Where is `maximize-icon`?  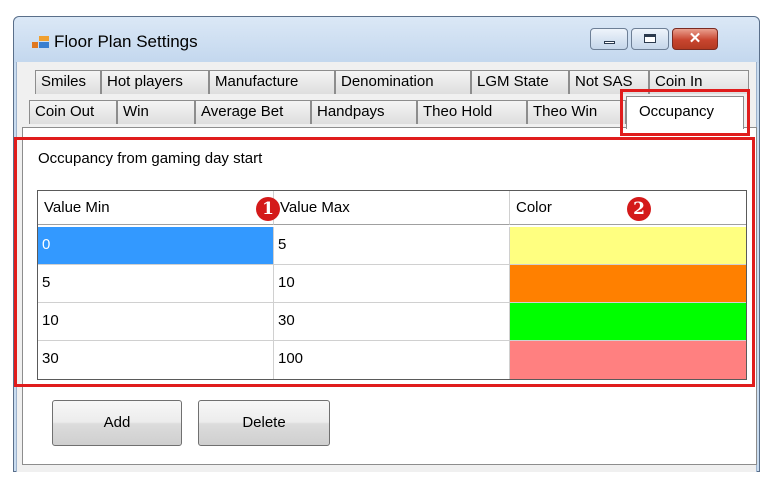 maximize-icon is located at coordinates (650, 38).